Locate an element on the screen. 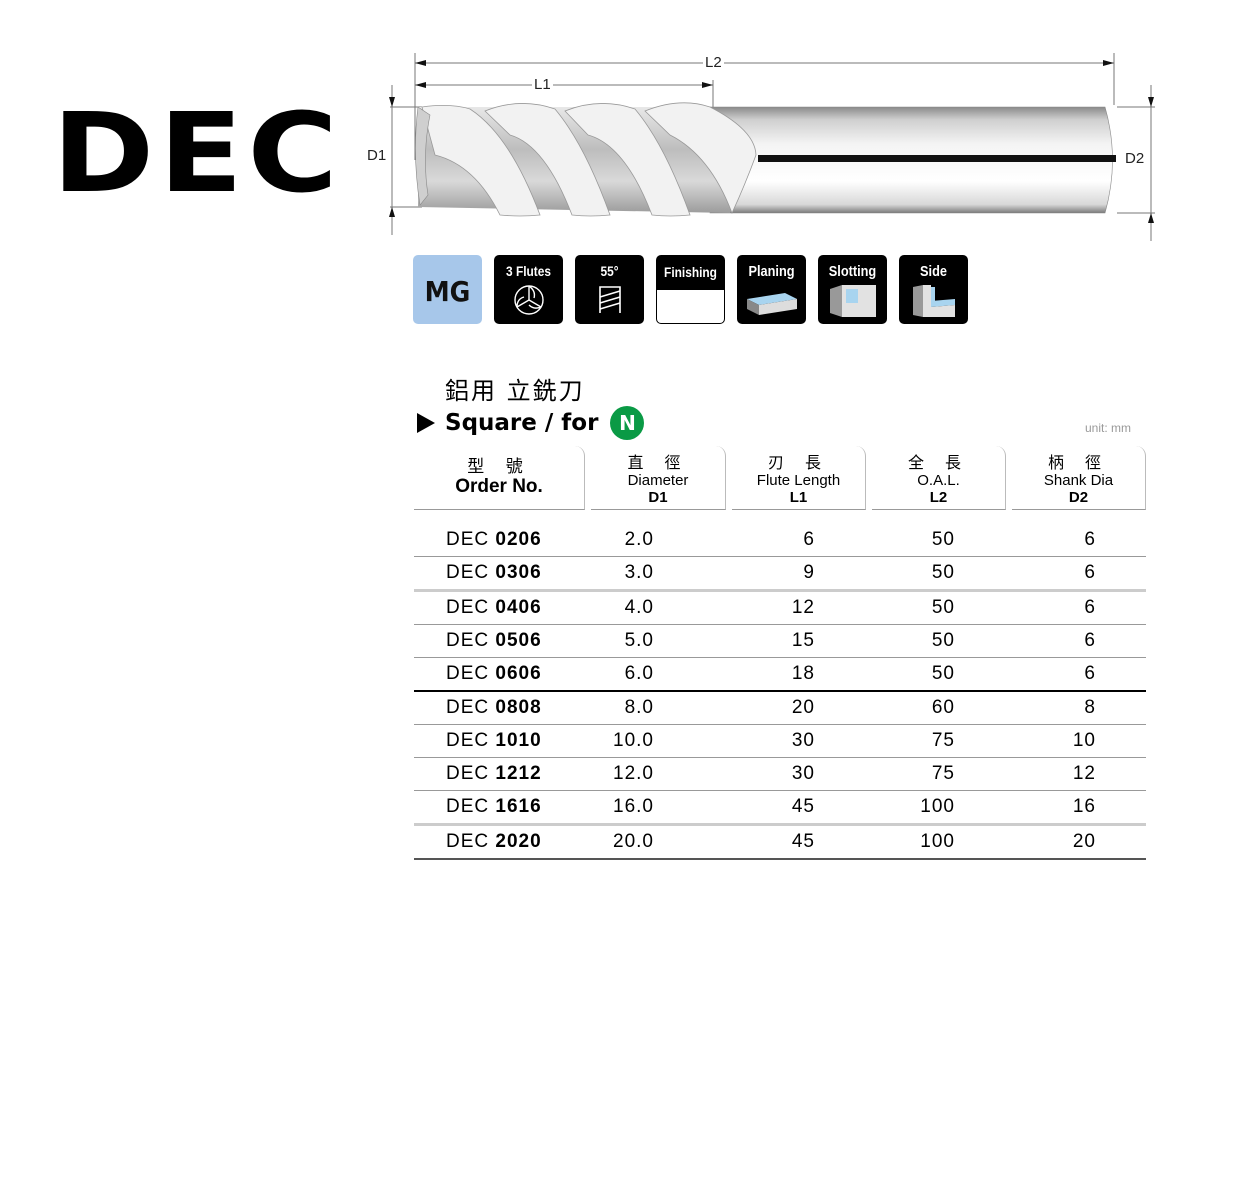 This screenshot has height=1182, width=1242. header-en: Order No. is located at coordinates (499, 486).